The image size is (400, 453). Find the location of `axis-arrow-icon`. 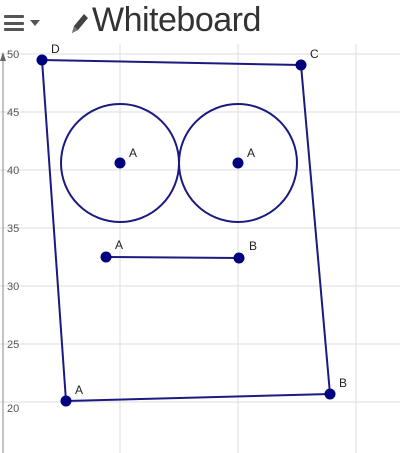

axis-arrow-icon is located at coordinates (3, 56).